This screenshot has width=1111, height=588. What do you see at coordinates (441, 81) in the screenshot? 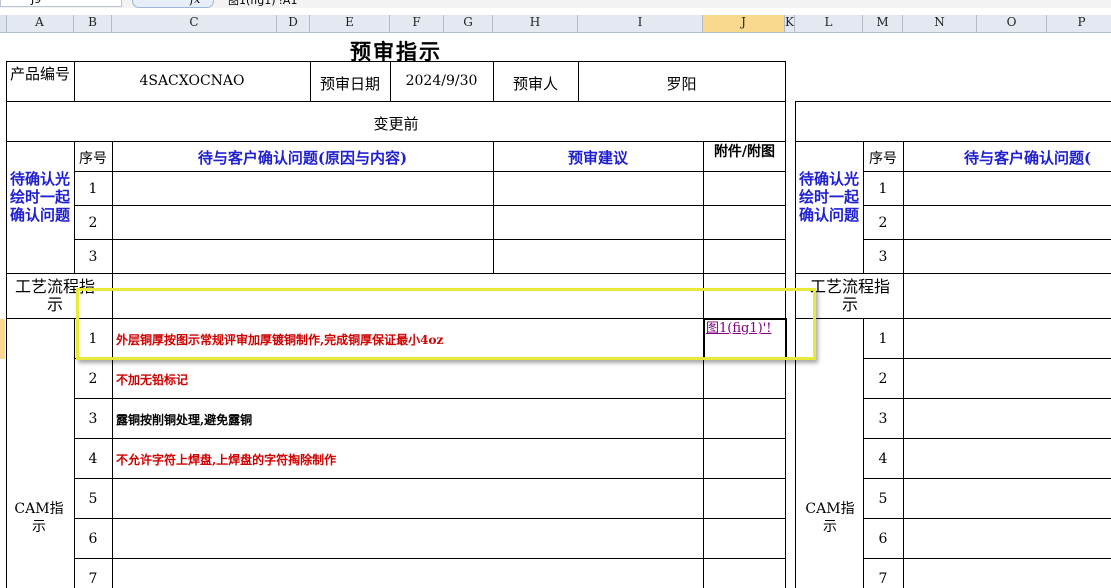
I see `review-date-value: 2024/9/30` at bounding box center [441, 81].